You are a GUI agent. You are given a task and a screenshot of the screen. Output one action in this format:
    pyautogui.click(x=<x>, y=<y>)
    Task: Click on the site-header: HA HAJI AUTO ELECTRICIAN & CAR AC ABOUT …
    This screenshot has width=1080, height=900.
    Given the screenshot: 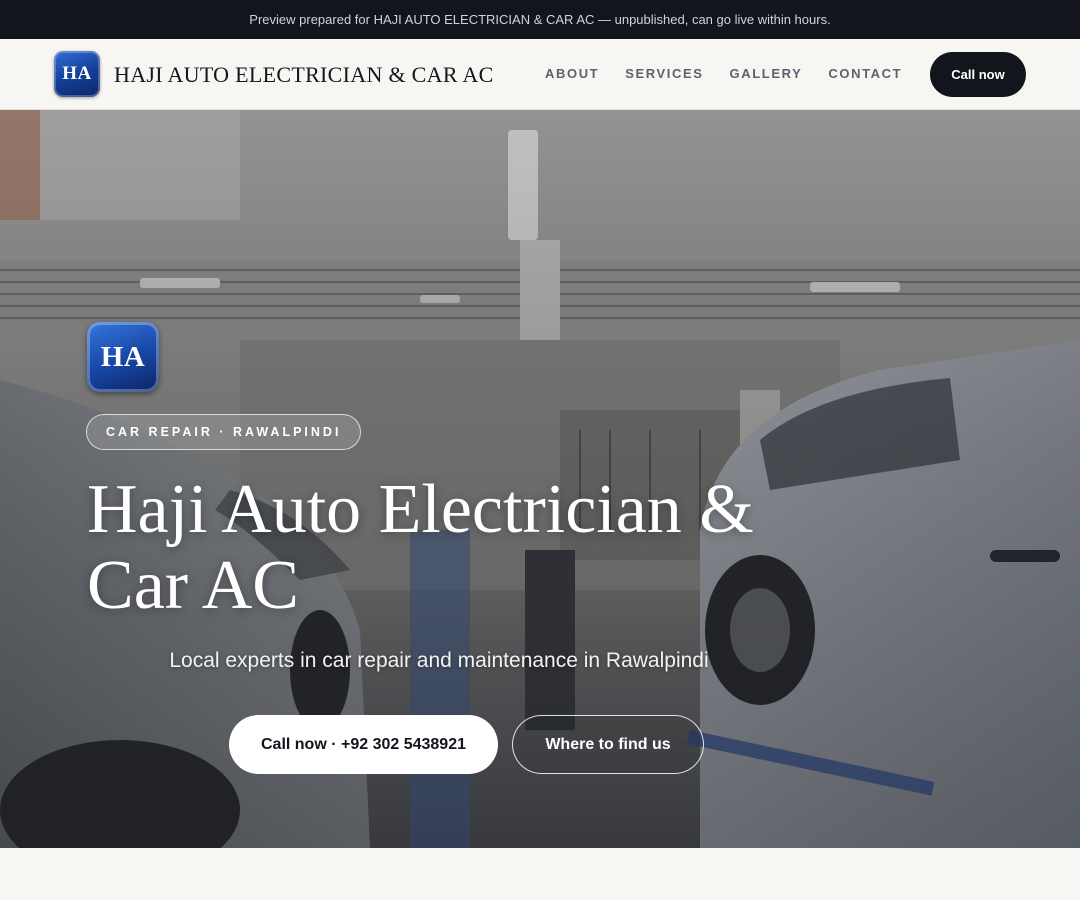 What is the action you would take?
    pyautogui.click(x=540, y=74)
    